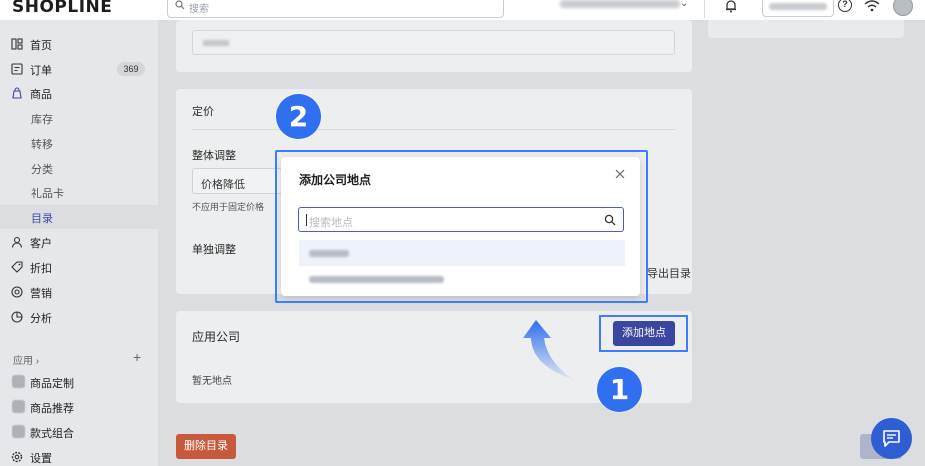 The width and height of the screenshot is (925, 466). I want to click on sidebar-app-bundles: 款式组合, so click(79, 432).